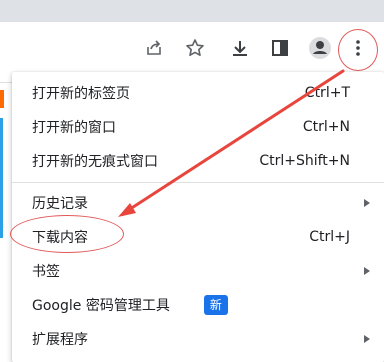  I want to click on tab-strip, so click(192, 11).